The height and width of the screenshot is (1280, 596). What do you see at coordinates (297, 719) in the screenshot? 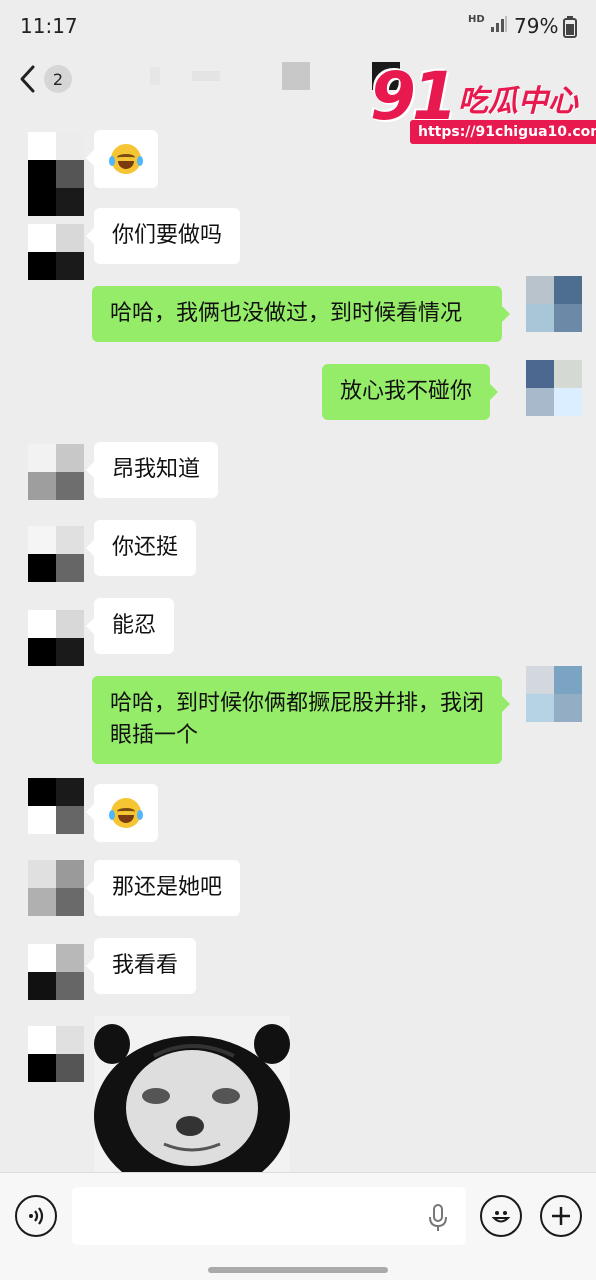
I see `message-text: 哈哈，到时候你俩都撅屁股并排，我闭眼插一个` at bounding box center [297, 719].